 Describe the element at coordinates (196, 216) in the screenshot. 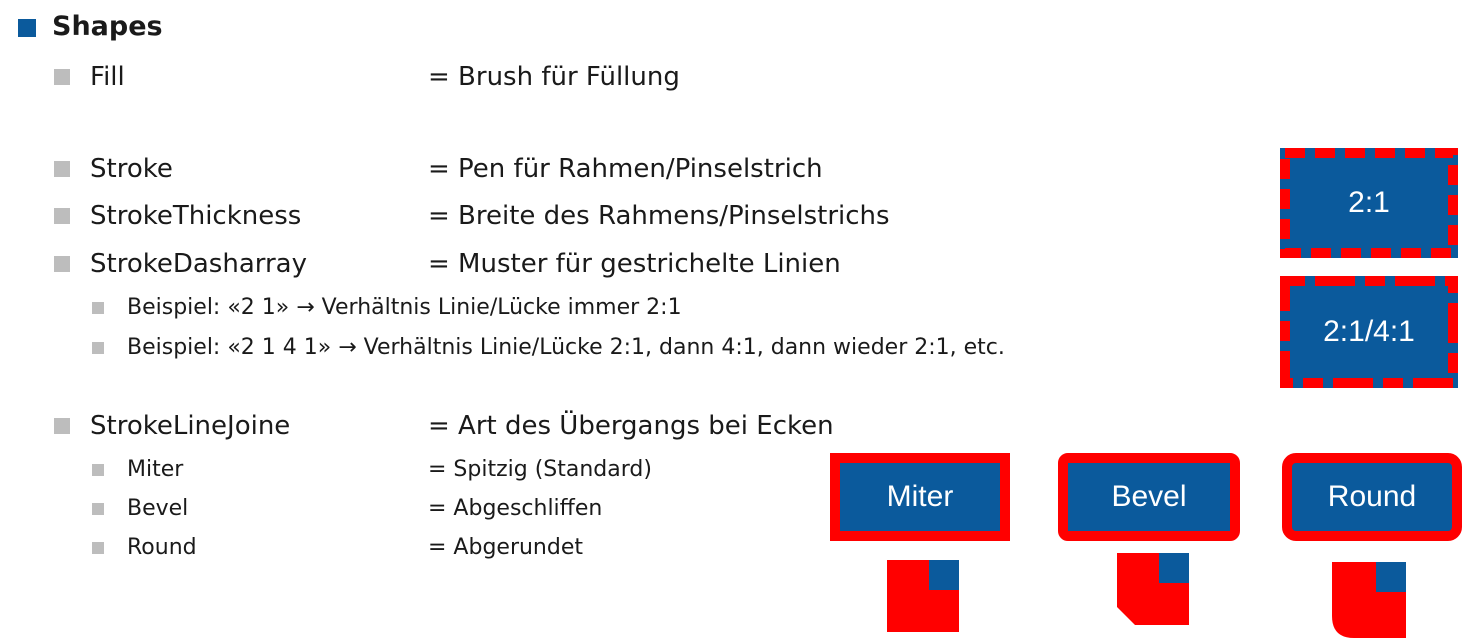

I see `property-name-strokethickness: StrokeThickness` at that location.